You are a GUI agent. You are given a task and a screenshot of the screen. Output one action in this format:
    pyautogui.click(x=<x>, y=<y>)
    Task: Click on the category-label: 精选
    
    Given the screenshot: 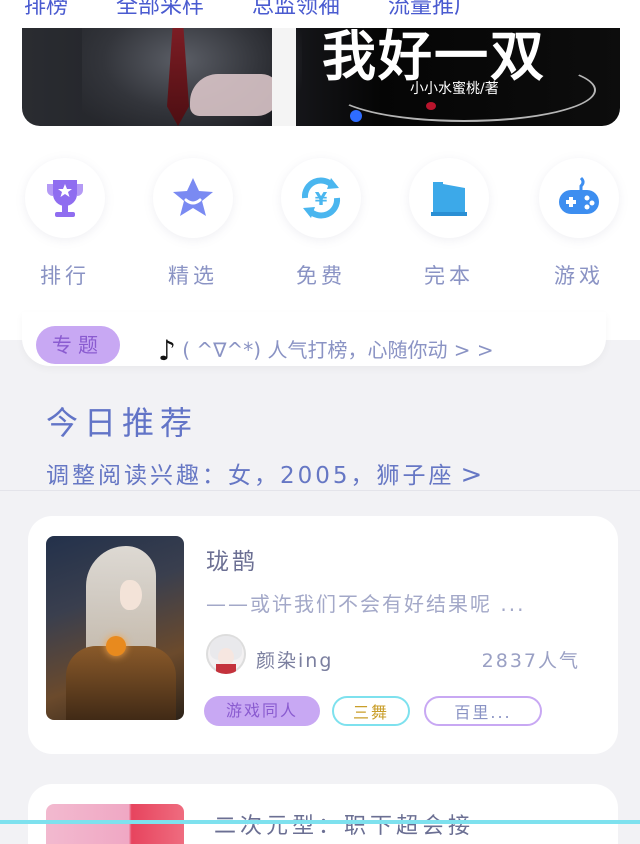 What is the action you would take?
    pyautogui.click(x=193, y=276)
    